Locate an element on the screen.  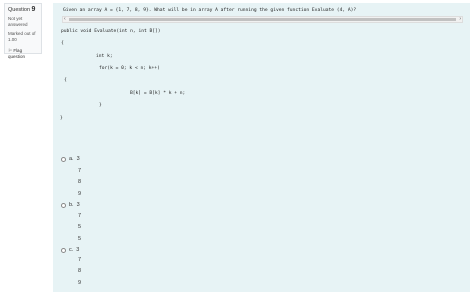
code-line-7: } is located at coordinates (100, 105).